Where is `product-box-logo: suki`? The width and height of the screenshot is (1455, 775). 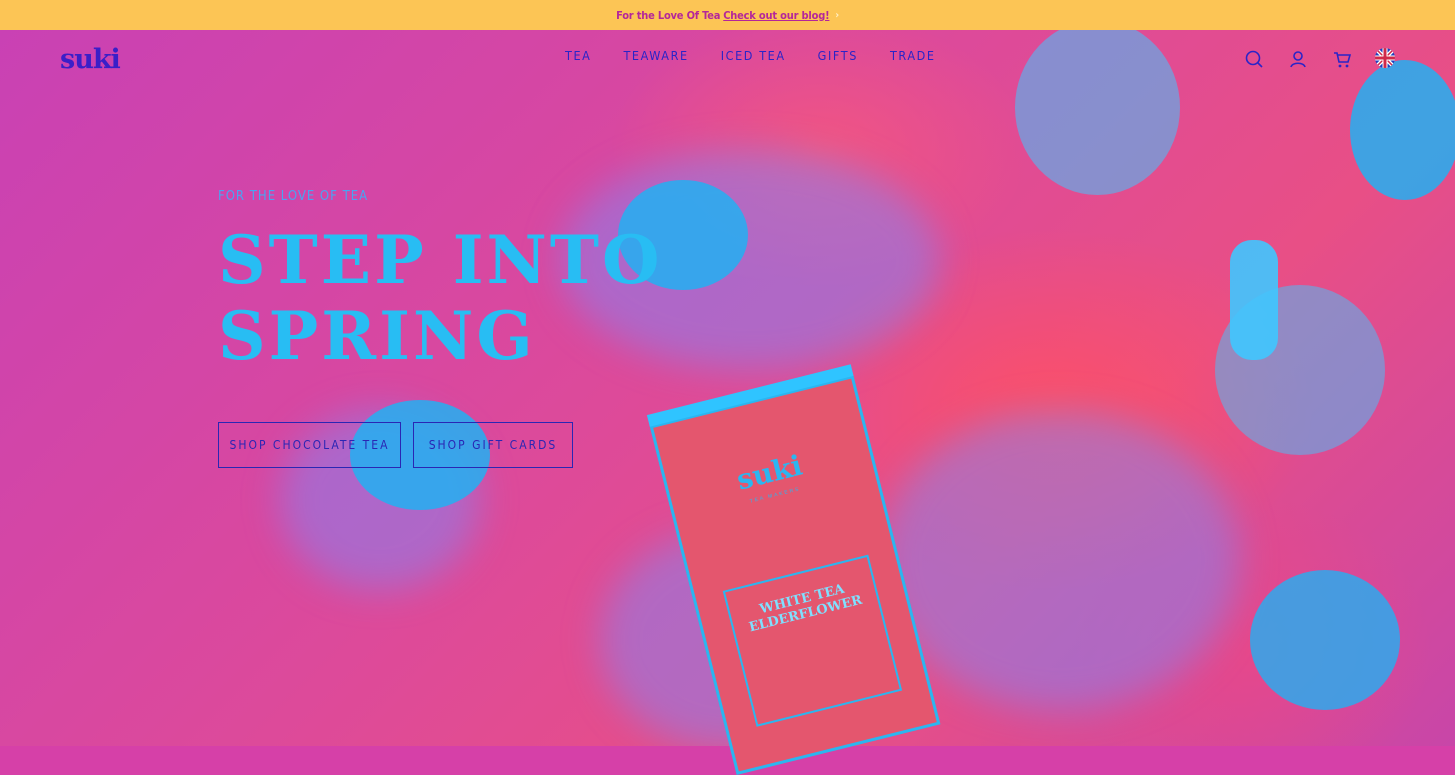
product-box-logo: suki is located at coordinates (769, 472).